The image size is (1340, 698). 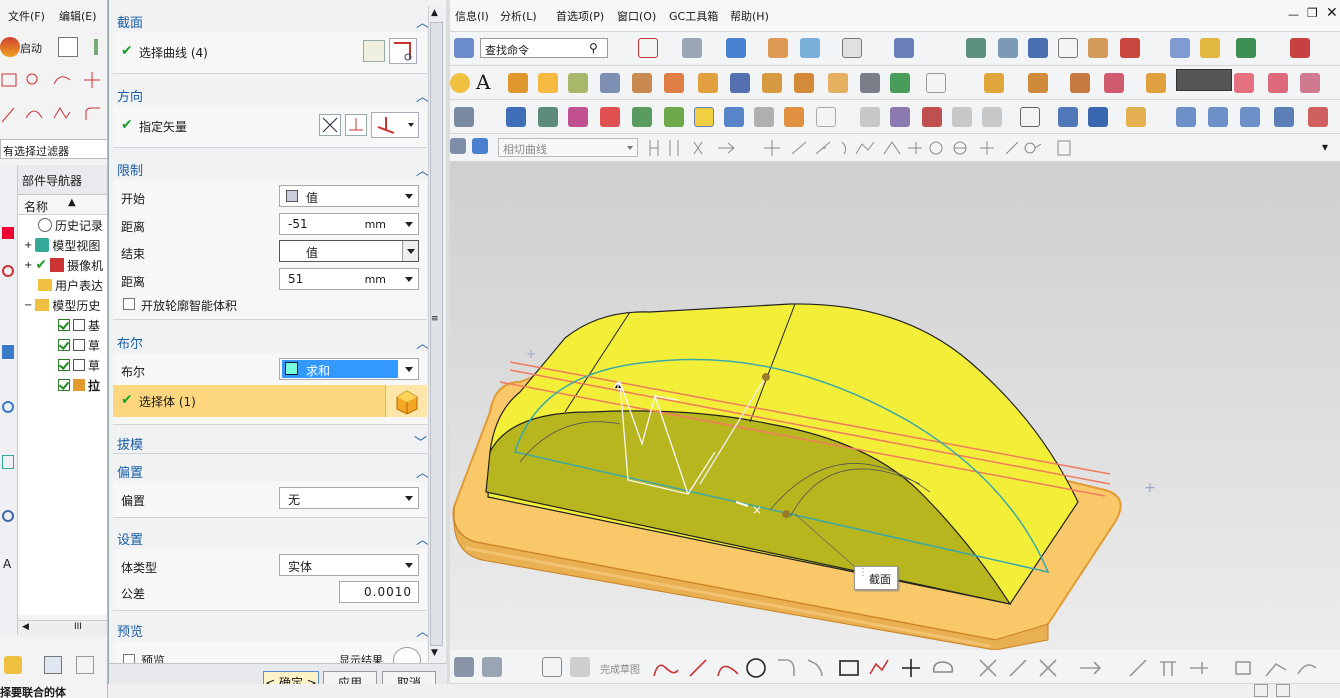 What do you see at coordinates (79, 365) in the screenshot?
I see `tree-item-sketch-2: 草` at bounding box center [79, 365].